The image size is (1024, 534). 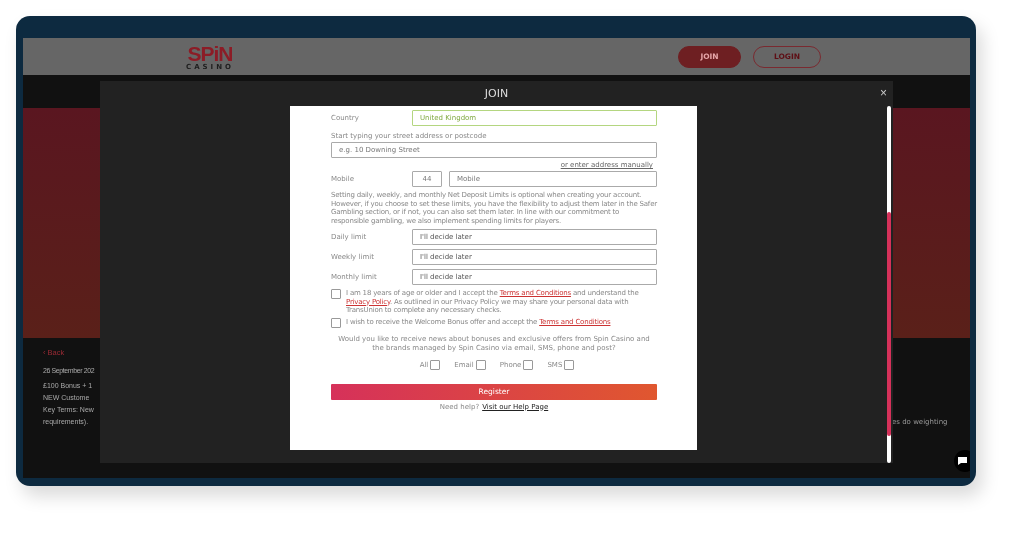 What do you see at coordinates (496, 93) in the screenshot?
I see `dialog-title: JOIN` at bounding box center [496, 93].